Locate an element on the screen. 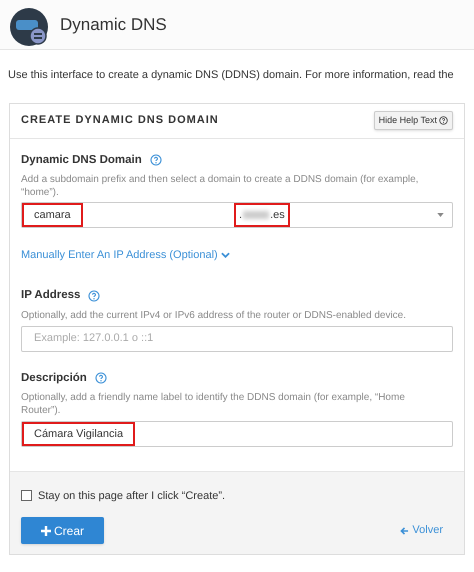 Image resolution: width=474 pixels, height=572 pixels. checkbox-label: Stay on this page after I click “Create”. is located at coordinates (132, 496).